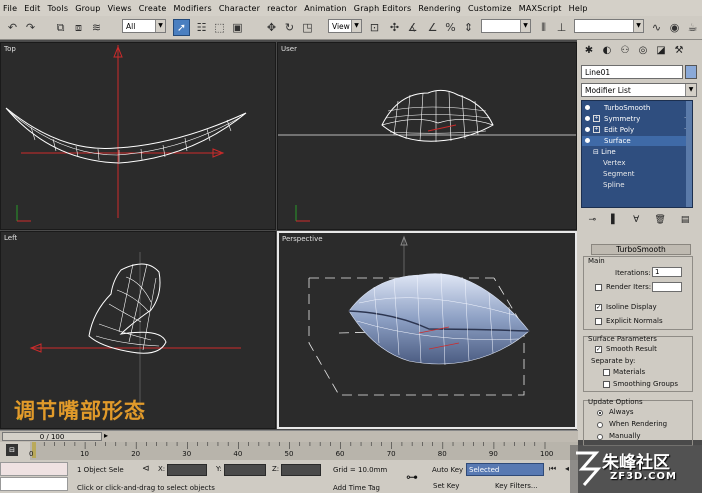 This screenshot has height=493, width=702. What do you see at coordinates (289, 436) in the screenshot?
I see `time-slider-track: 0 / 100 ▸` at bounding box center [289, 436].